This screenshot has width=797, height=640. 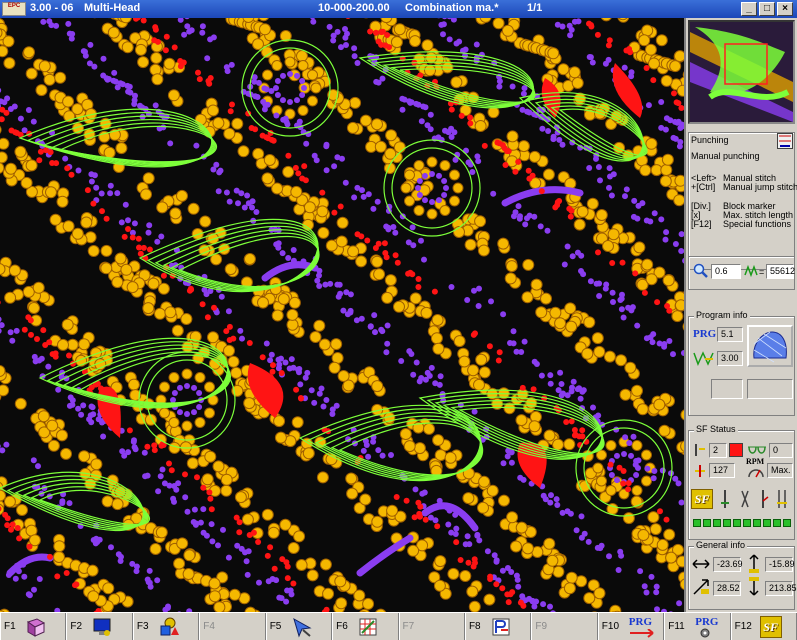 What do you see at coordinates (498, 626) in the screenshot?
I see `fkey-f8: F8` at bounding box center [498, 626].